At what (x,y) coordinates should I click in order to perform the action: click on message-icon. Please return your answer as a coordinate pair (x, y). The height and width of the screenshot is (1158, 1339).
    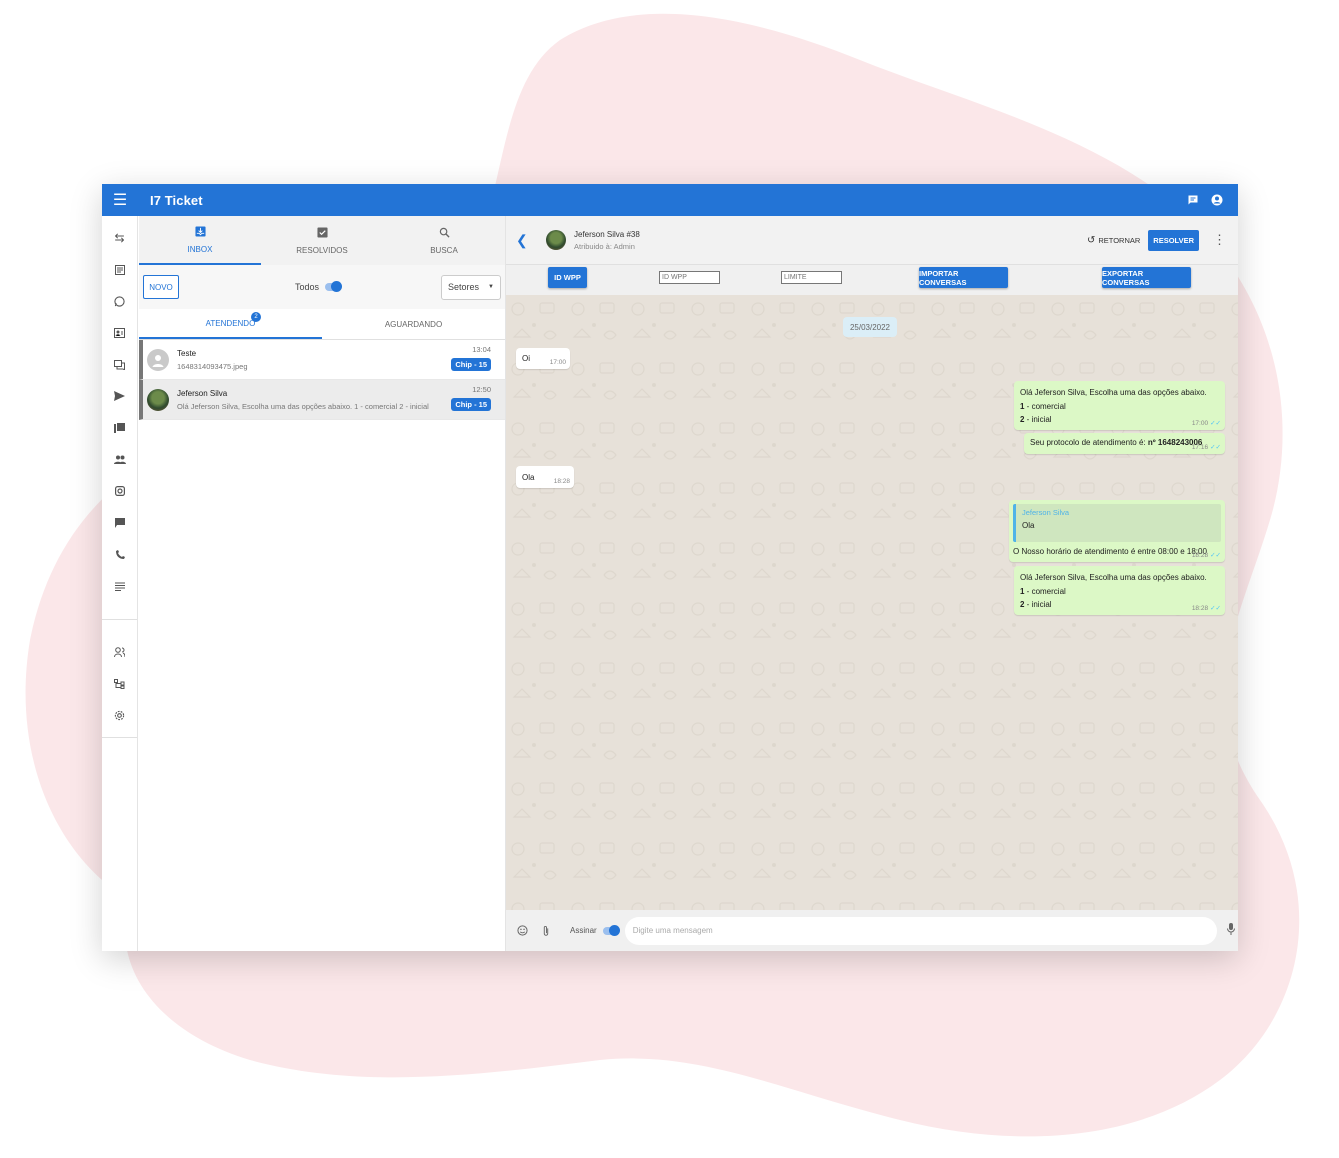
    Looking at the image, I should click on (119, 523).